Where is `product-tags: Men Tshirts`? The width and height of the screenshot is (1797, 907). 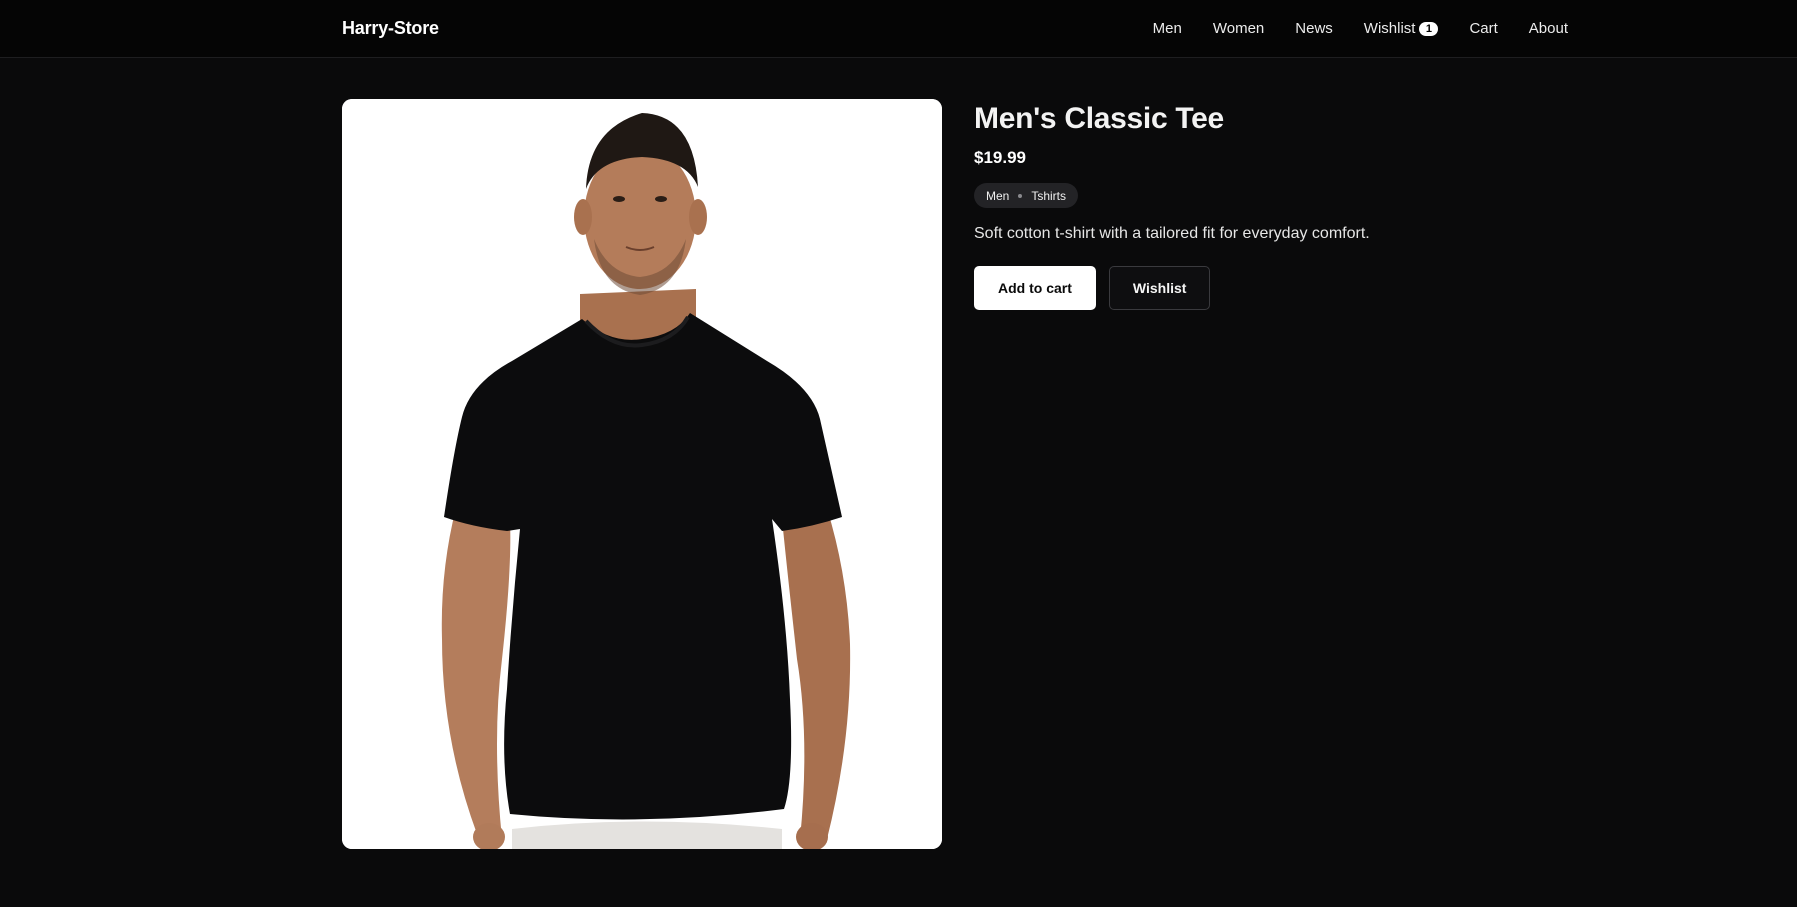 product-tags: Men Tshirts is located at coordinates (1026, 195).